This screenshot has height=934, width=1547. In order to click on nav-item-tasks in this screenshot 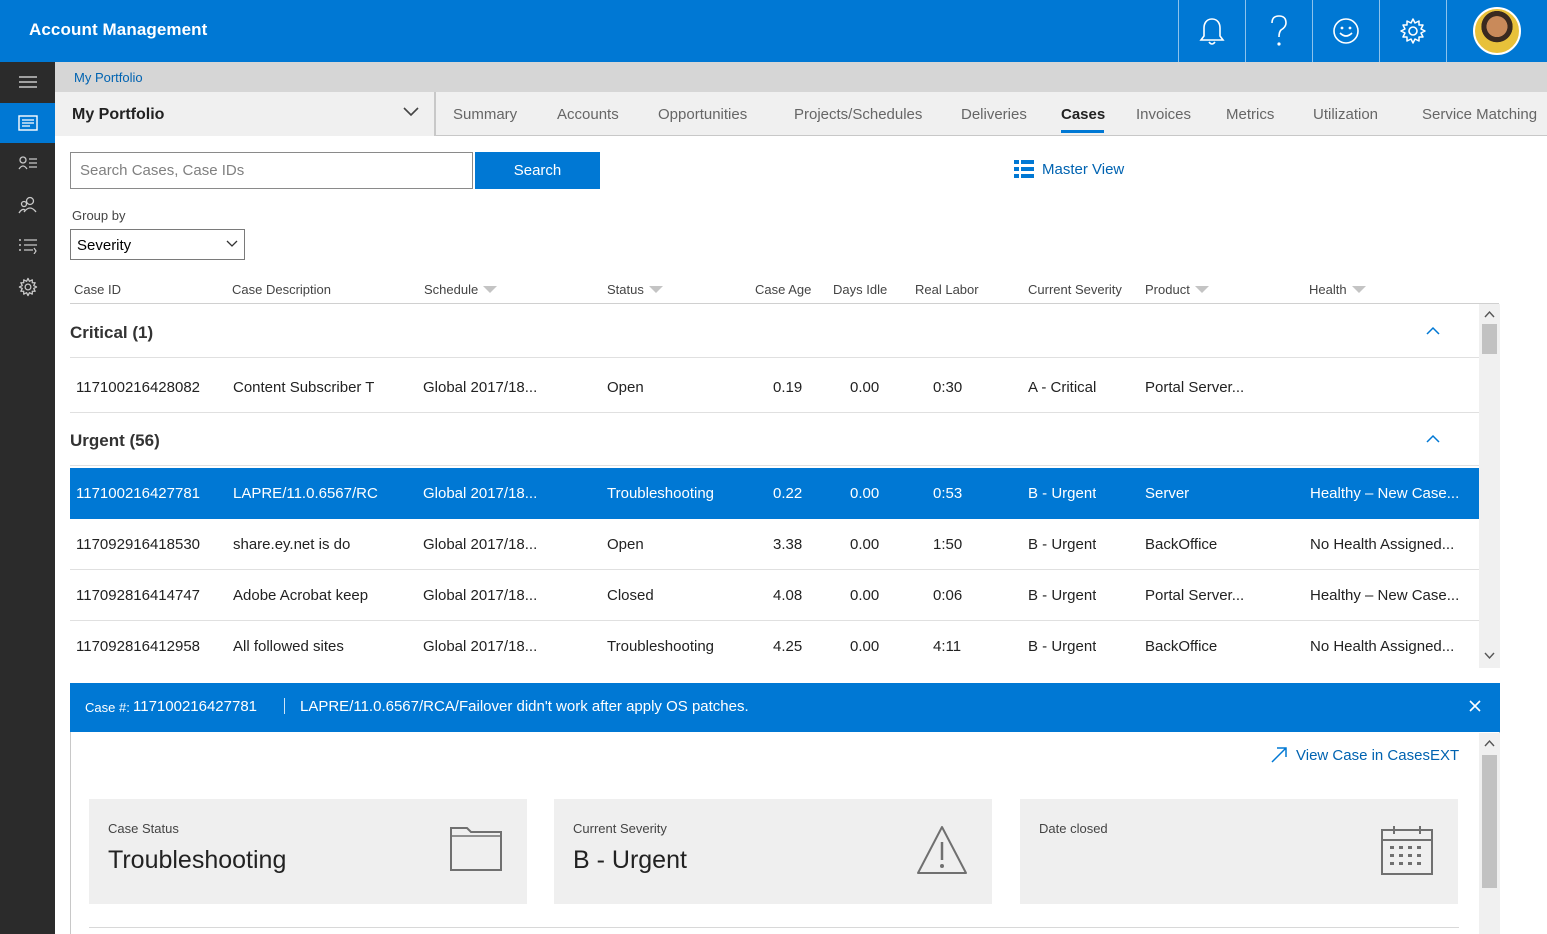, I will do `click(27, 246)`.